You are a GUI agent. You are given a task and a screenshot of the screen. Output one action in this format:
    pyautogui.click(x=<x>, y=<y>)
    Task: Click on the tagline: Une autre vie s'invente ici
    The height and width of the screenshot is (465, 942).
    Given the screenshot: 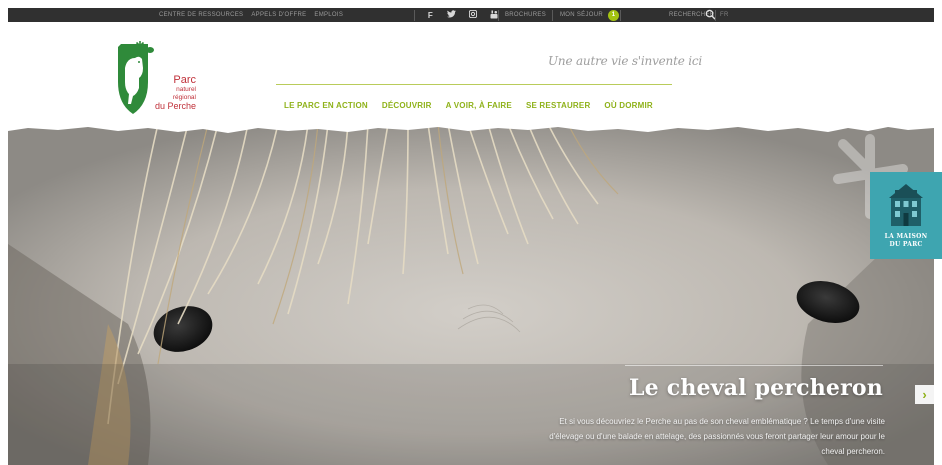 What is the action you would take?
    pyautogui.click(x=625, y=61)
    